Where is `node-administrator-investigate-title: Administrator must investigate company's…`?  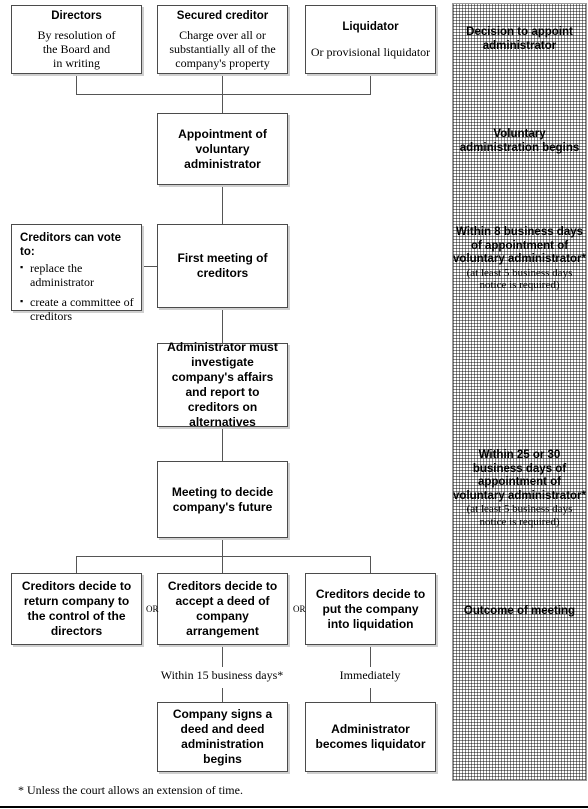 node-administrator-investigate-title: Administrator must investigate company's… is located at coordinates (222, 384).